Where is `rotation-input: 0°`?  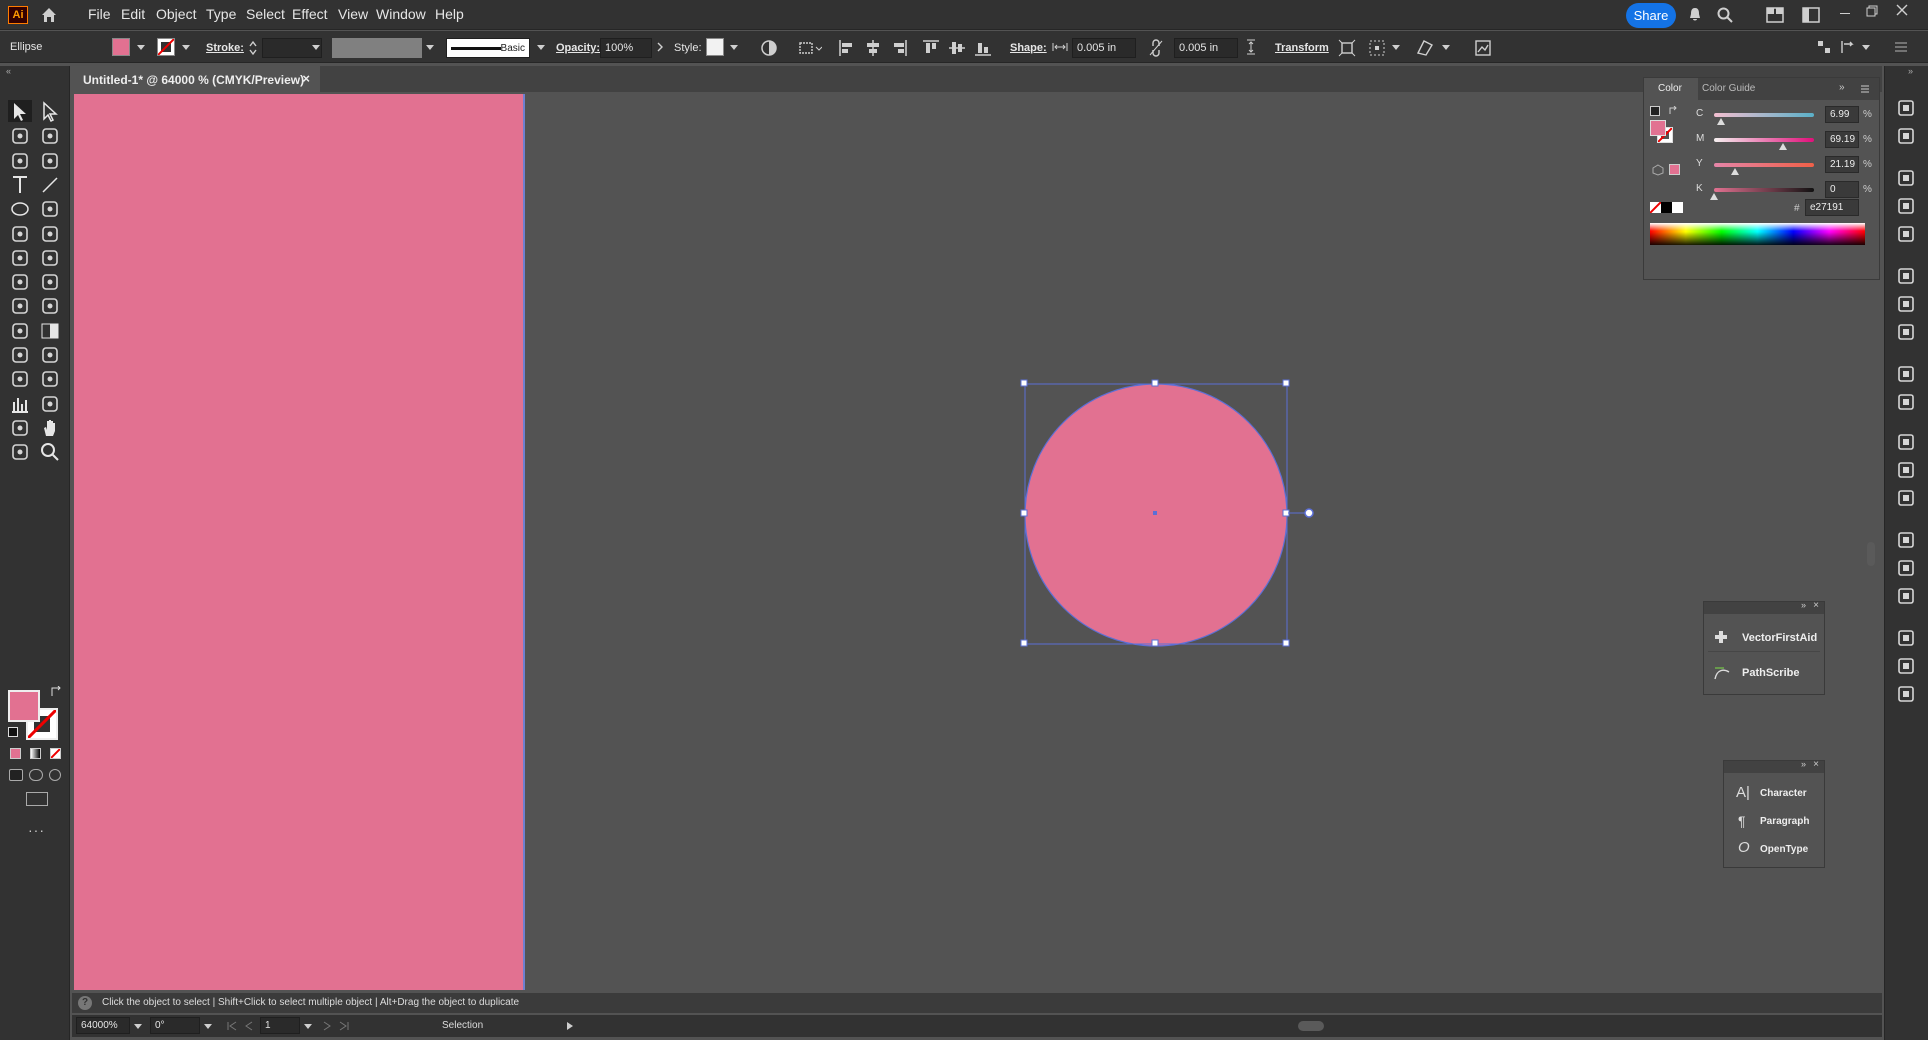
rotation-input: 0° is located at coordinates (175, 1025).